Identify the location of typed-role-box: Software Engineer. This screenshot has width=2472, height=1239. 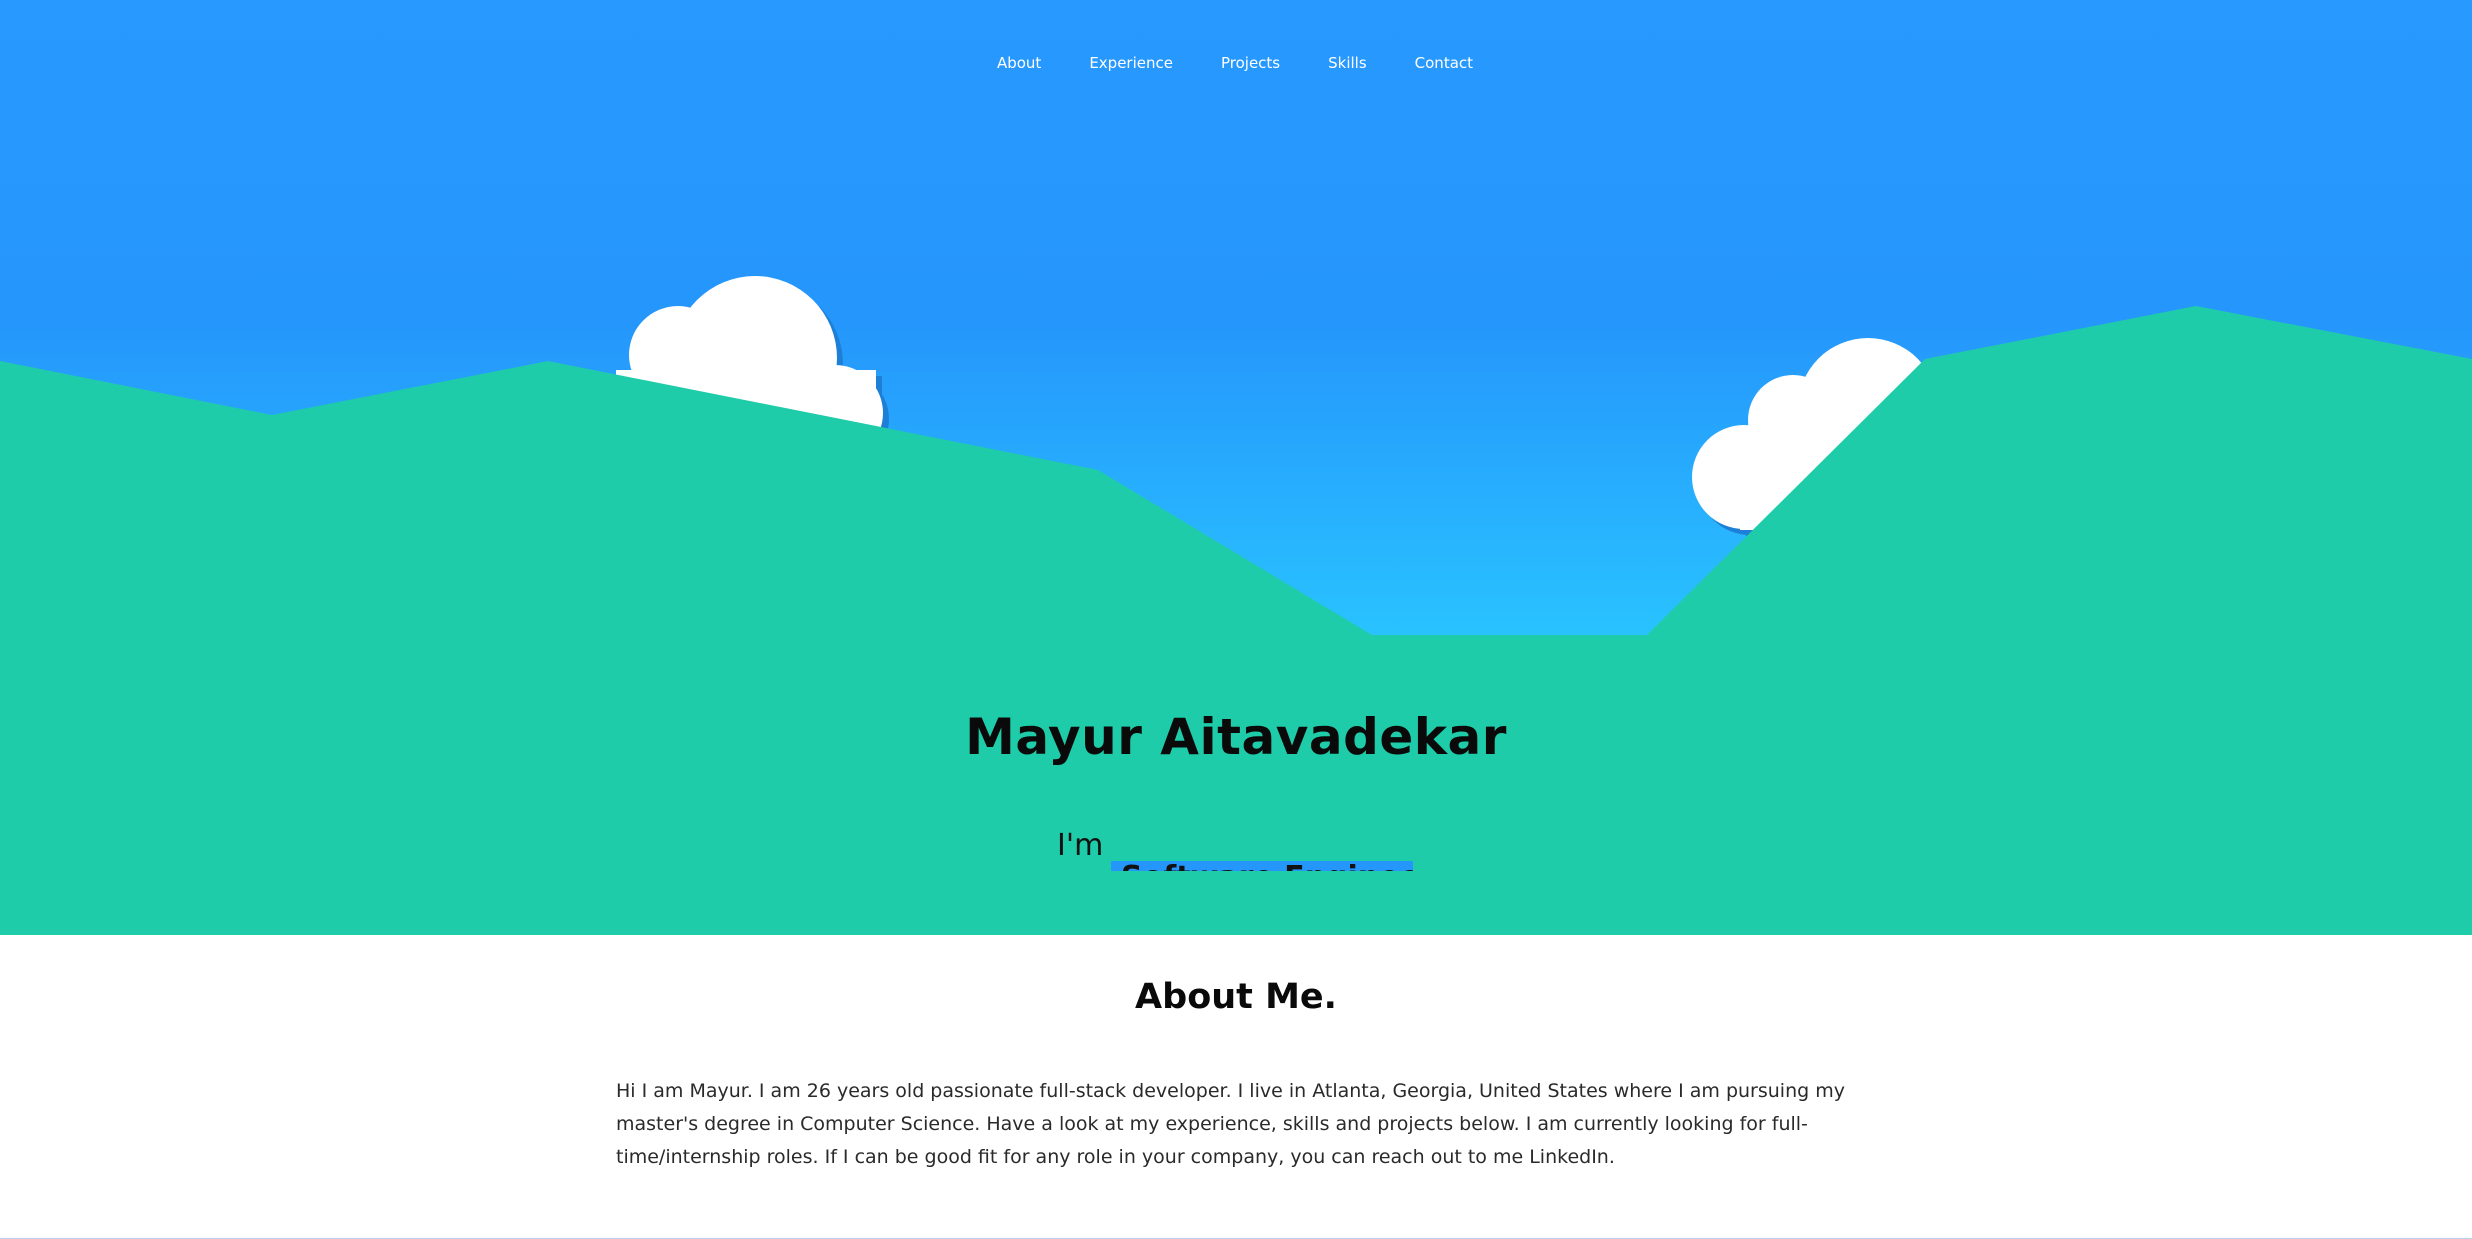
(1262, 866).